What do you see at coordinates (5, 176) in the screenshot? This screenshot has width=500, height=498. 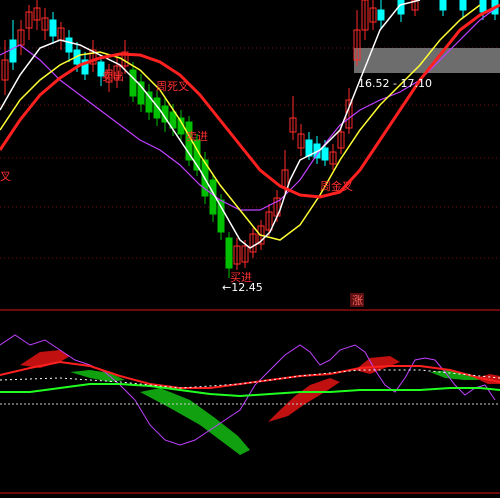 I see `left-edge-label: 叉` at bounding box center [5, 176].